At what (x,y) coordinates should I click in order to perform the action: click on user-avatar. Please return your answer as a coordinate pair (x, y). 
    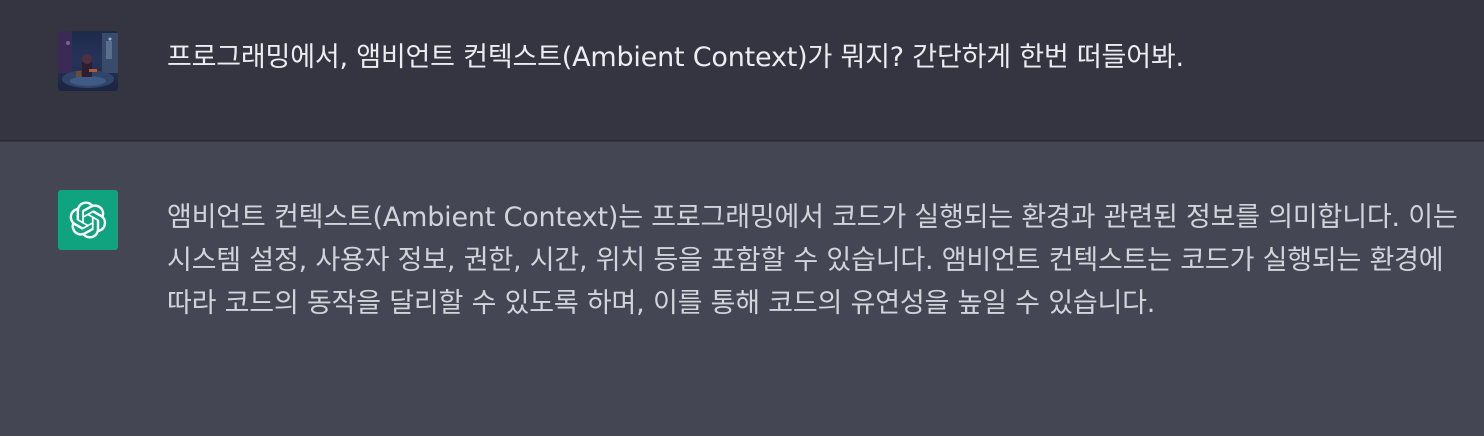
    Looking at the image, I should click on (88, 61).